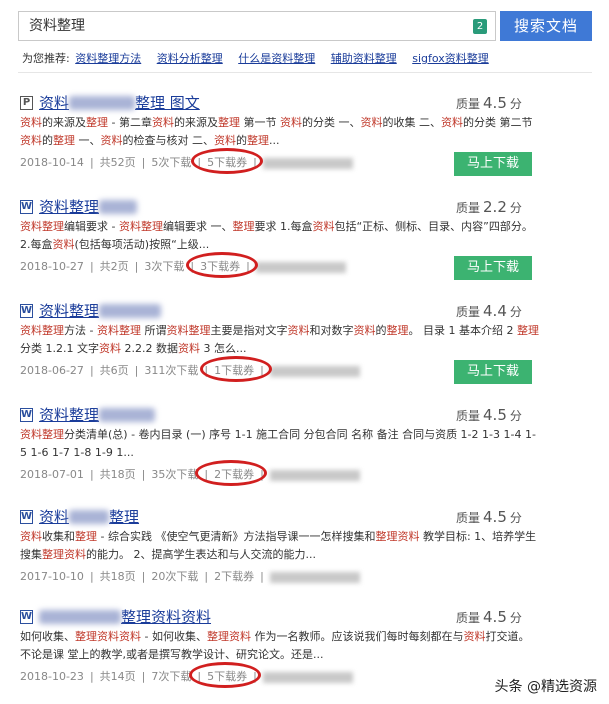  I want to click on recommend-link: sigfox资料整理, so click(450, 58).